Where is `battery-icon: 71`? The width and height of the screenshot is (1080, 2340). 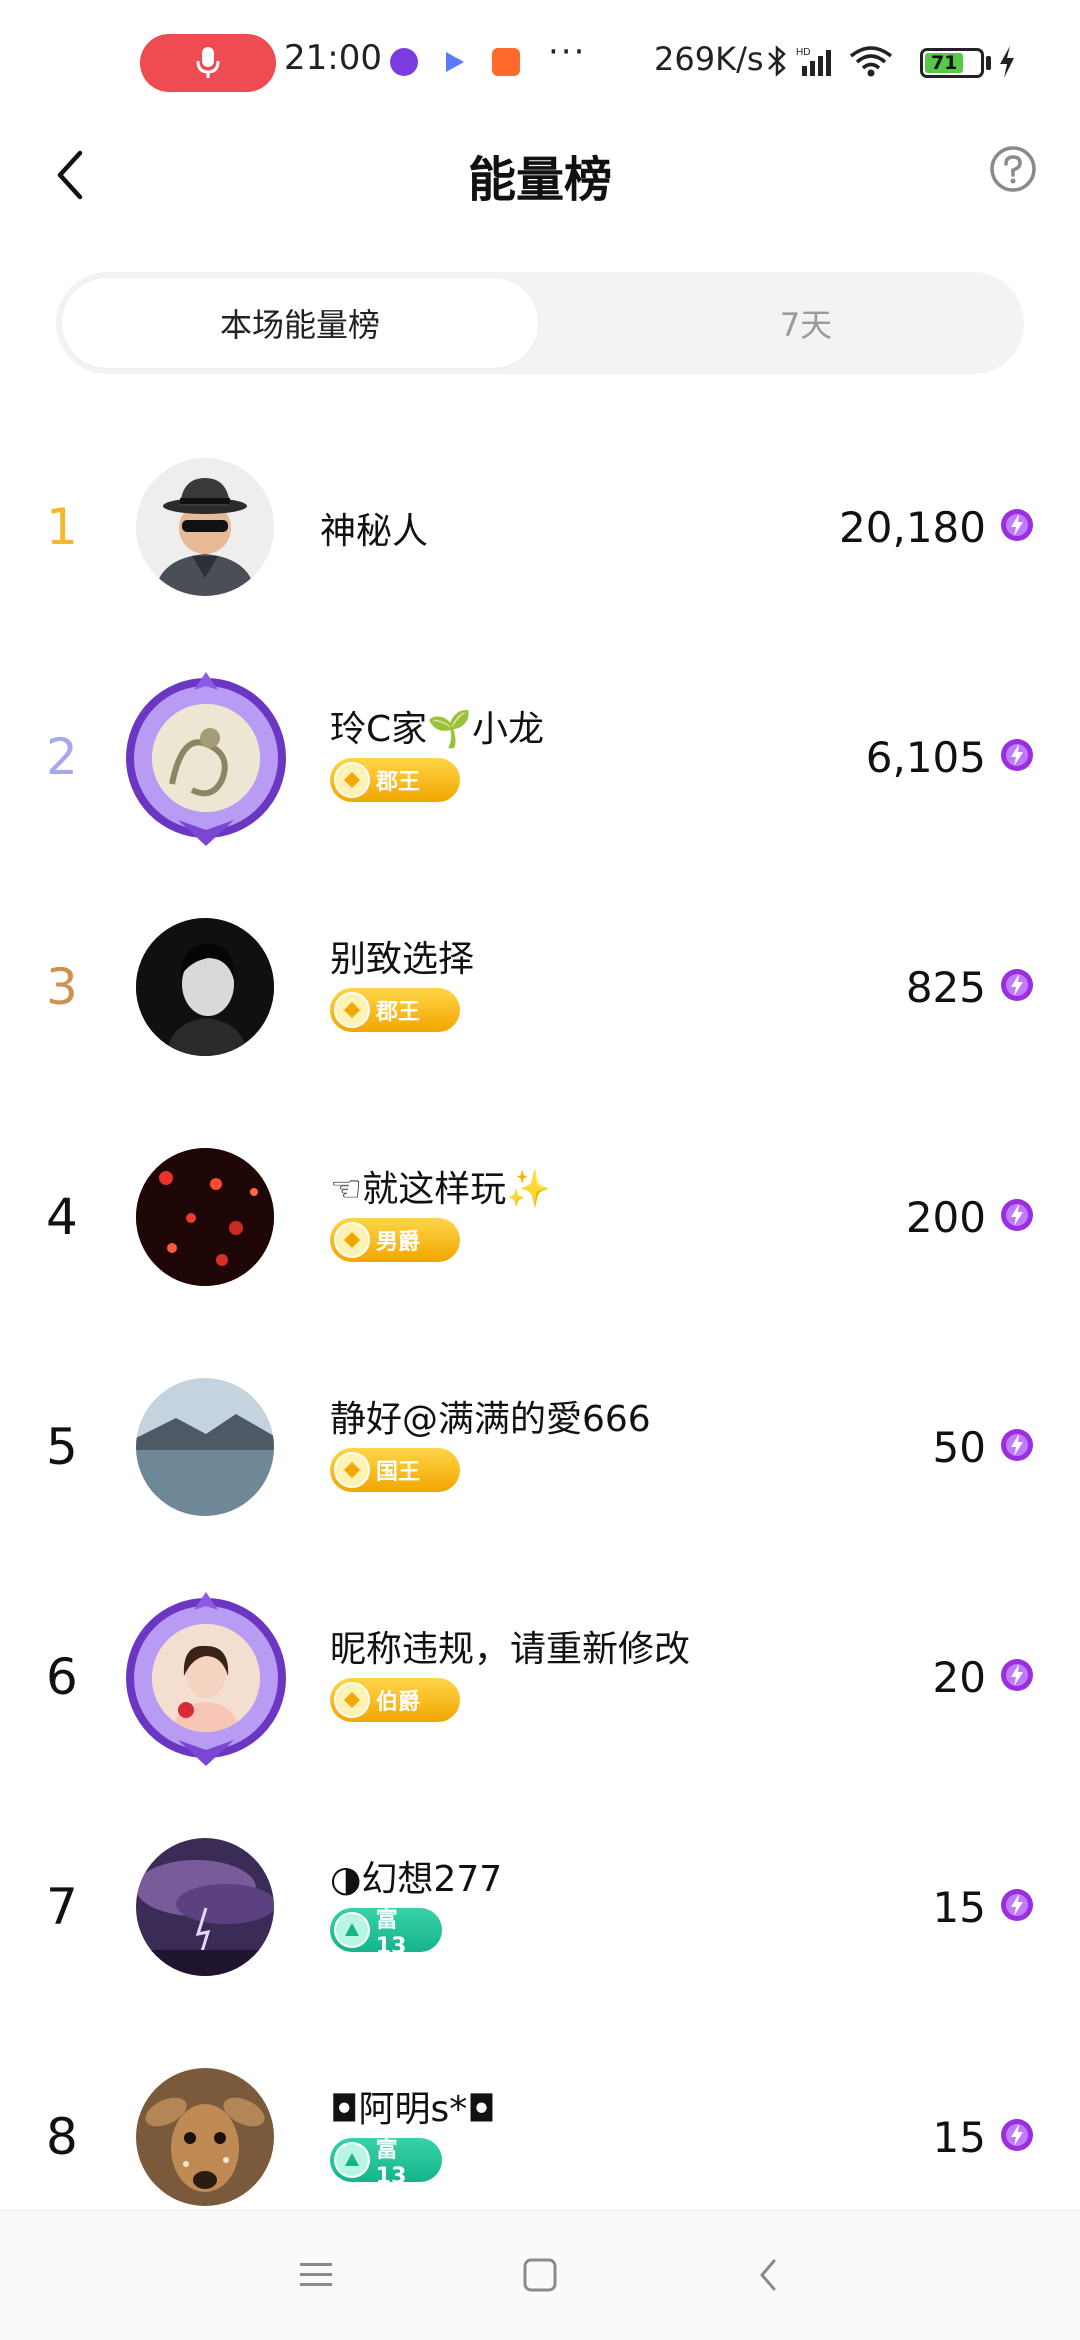 battery-icon: 71 is located at coordinates (952, 63).